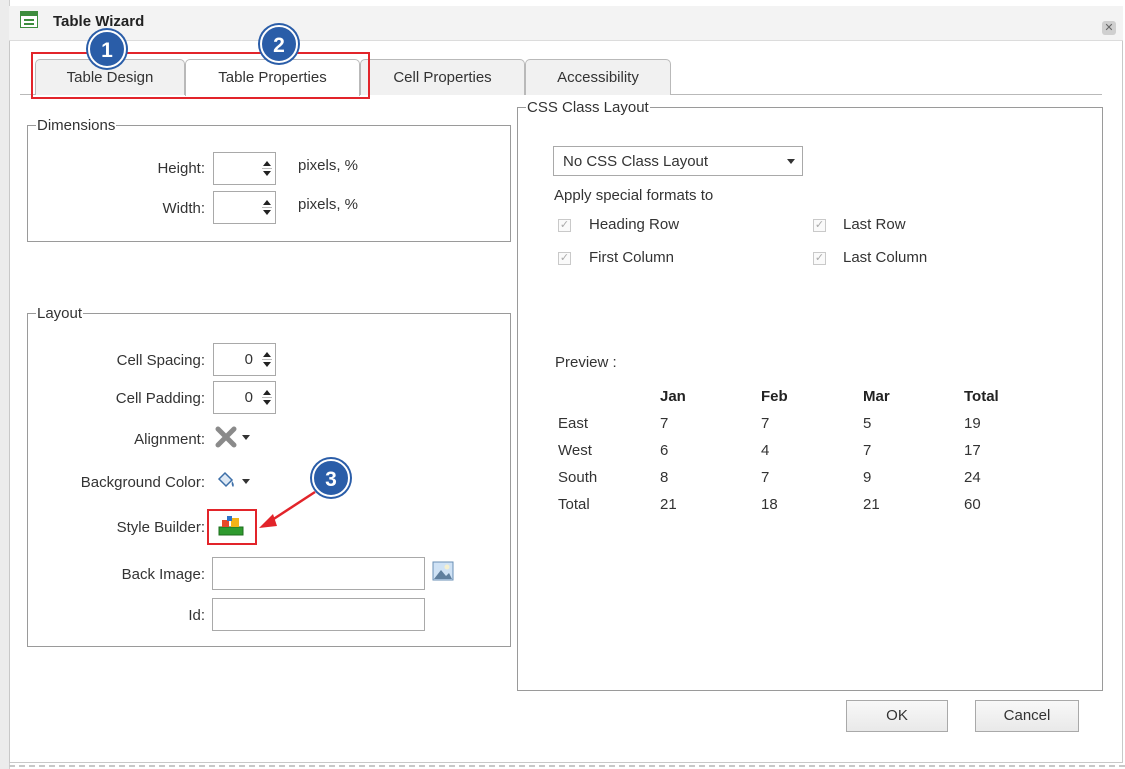 The height and width of the screenshot is (769, 1125). I want to click on background-color-dropdown, so click(234, 481).